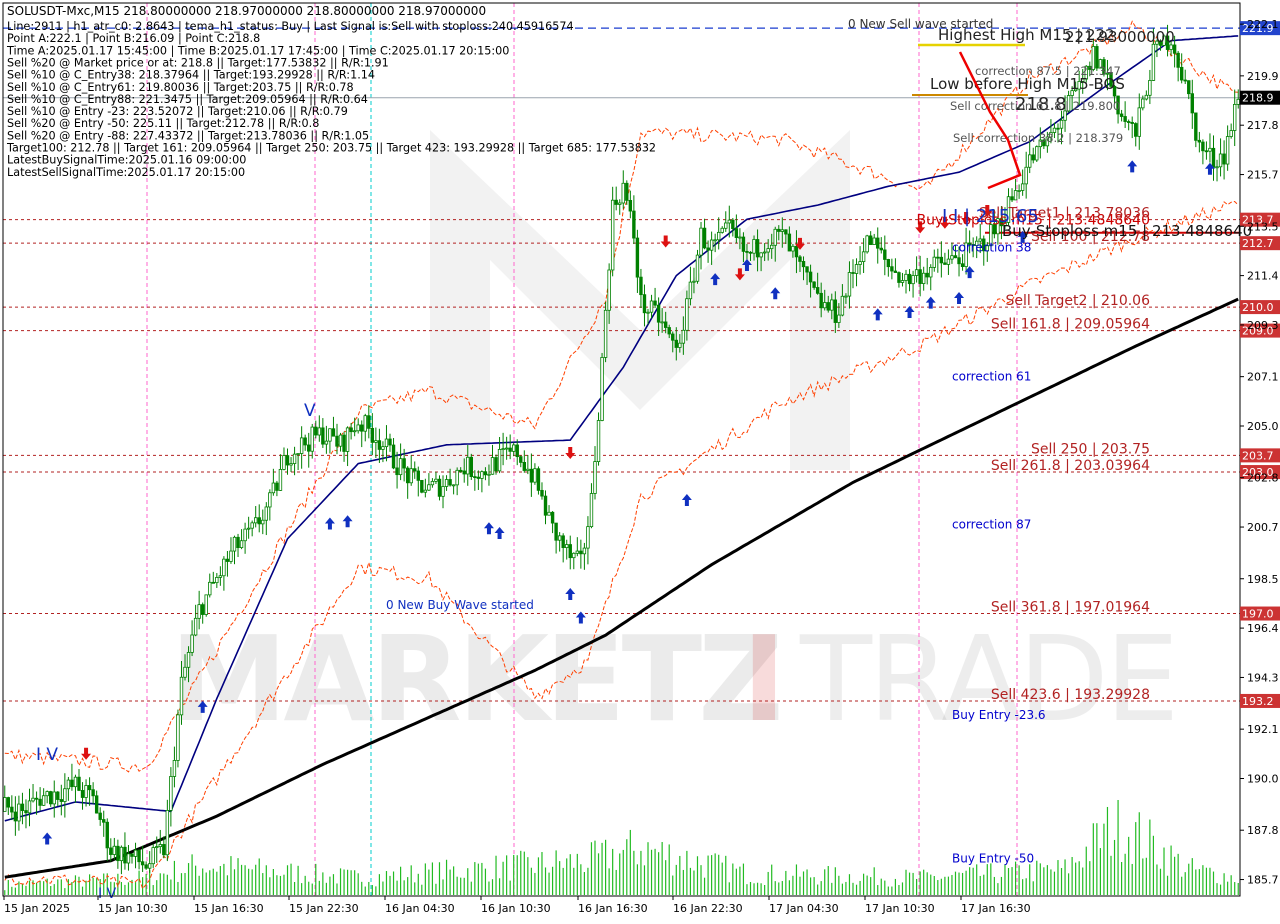 The height and width of the screenshot is (924, 1280). What do you see at coordinates (1120, 37) in the screenshot?
I see `highest-high-value: 221.93000000` at bounding box center [1120, 37].